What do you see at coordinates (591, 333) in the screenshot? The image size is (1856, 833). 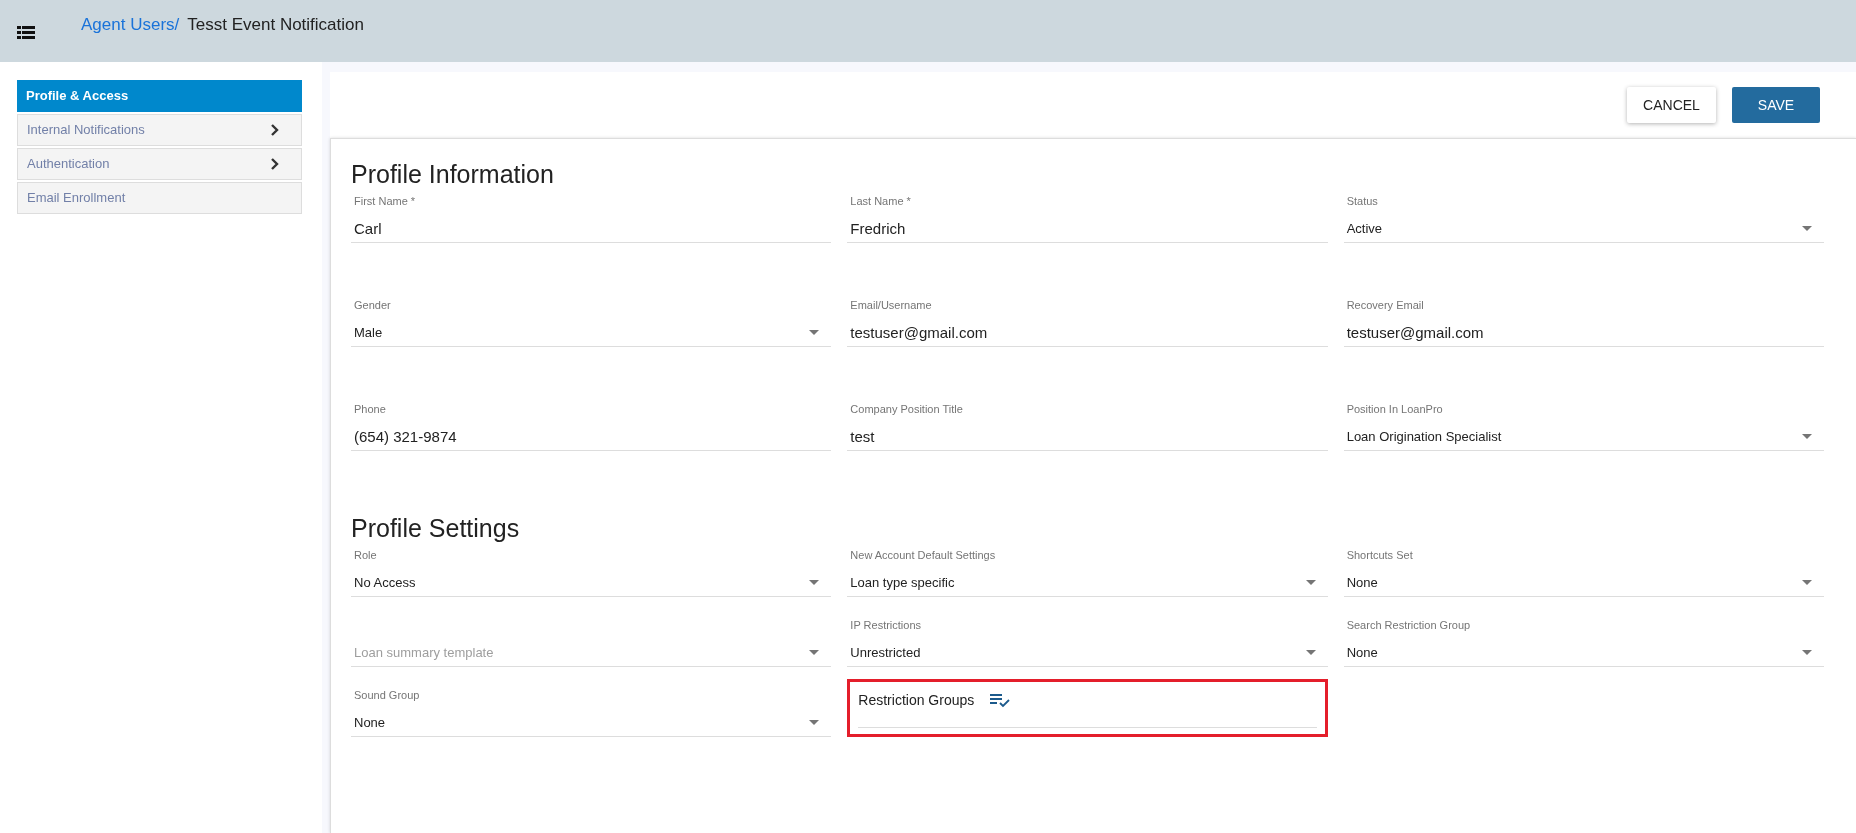 I see `dropdown-field: Male` at bounding box center [591, 333].